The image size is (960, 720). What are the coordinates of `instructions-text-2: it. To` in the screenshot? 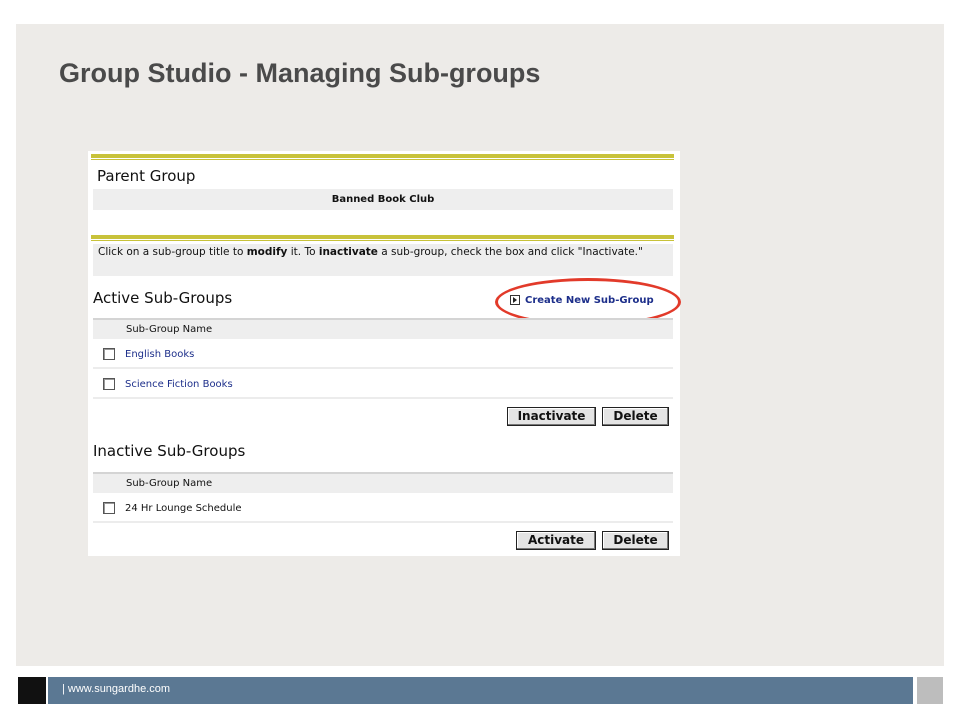 It's located at (303, 252).